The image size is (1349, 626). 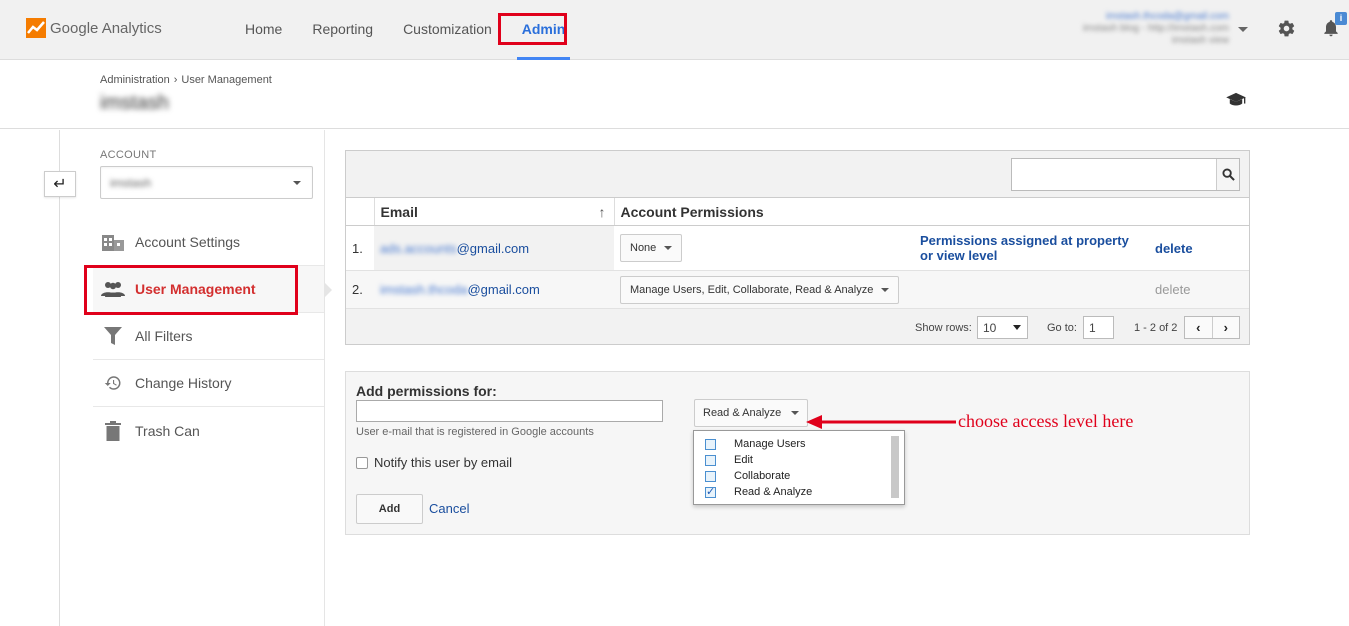 I want to click on account-property: imstash blog - http://imstash.com, so click(x=1155, y=28).